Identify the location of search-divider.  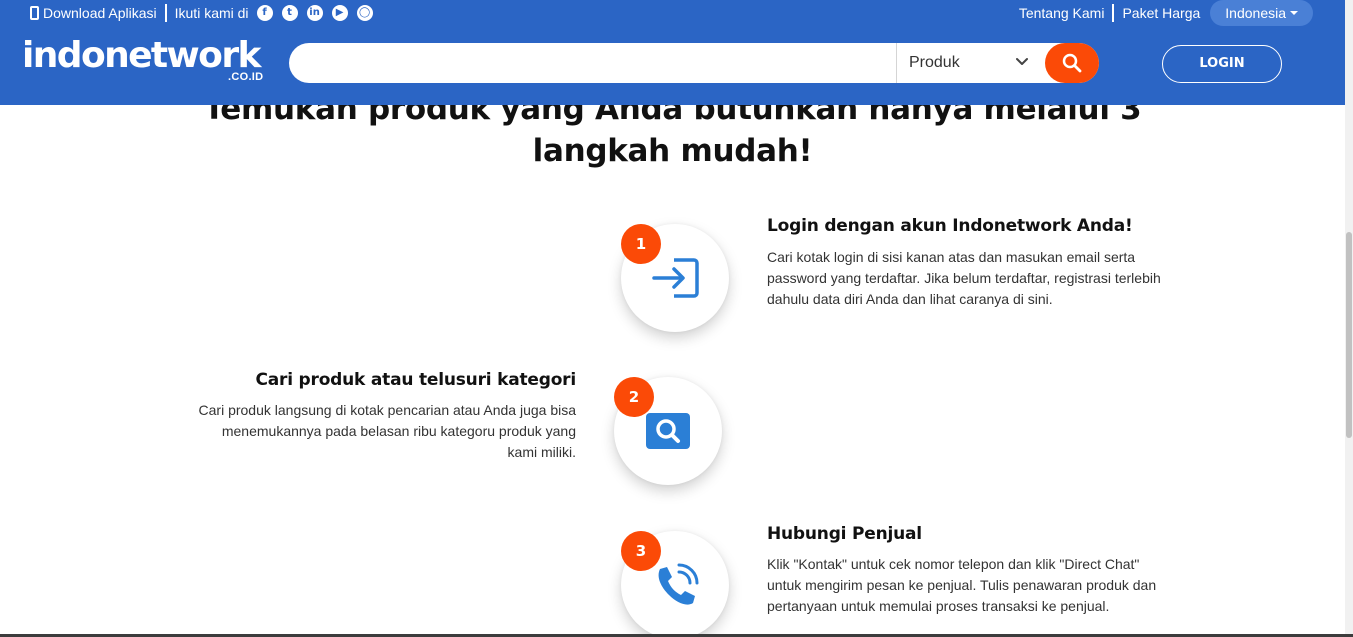
(896, 63).